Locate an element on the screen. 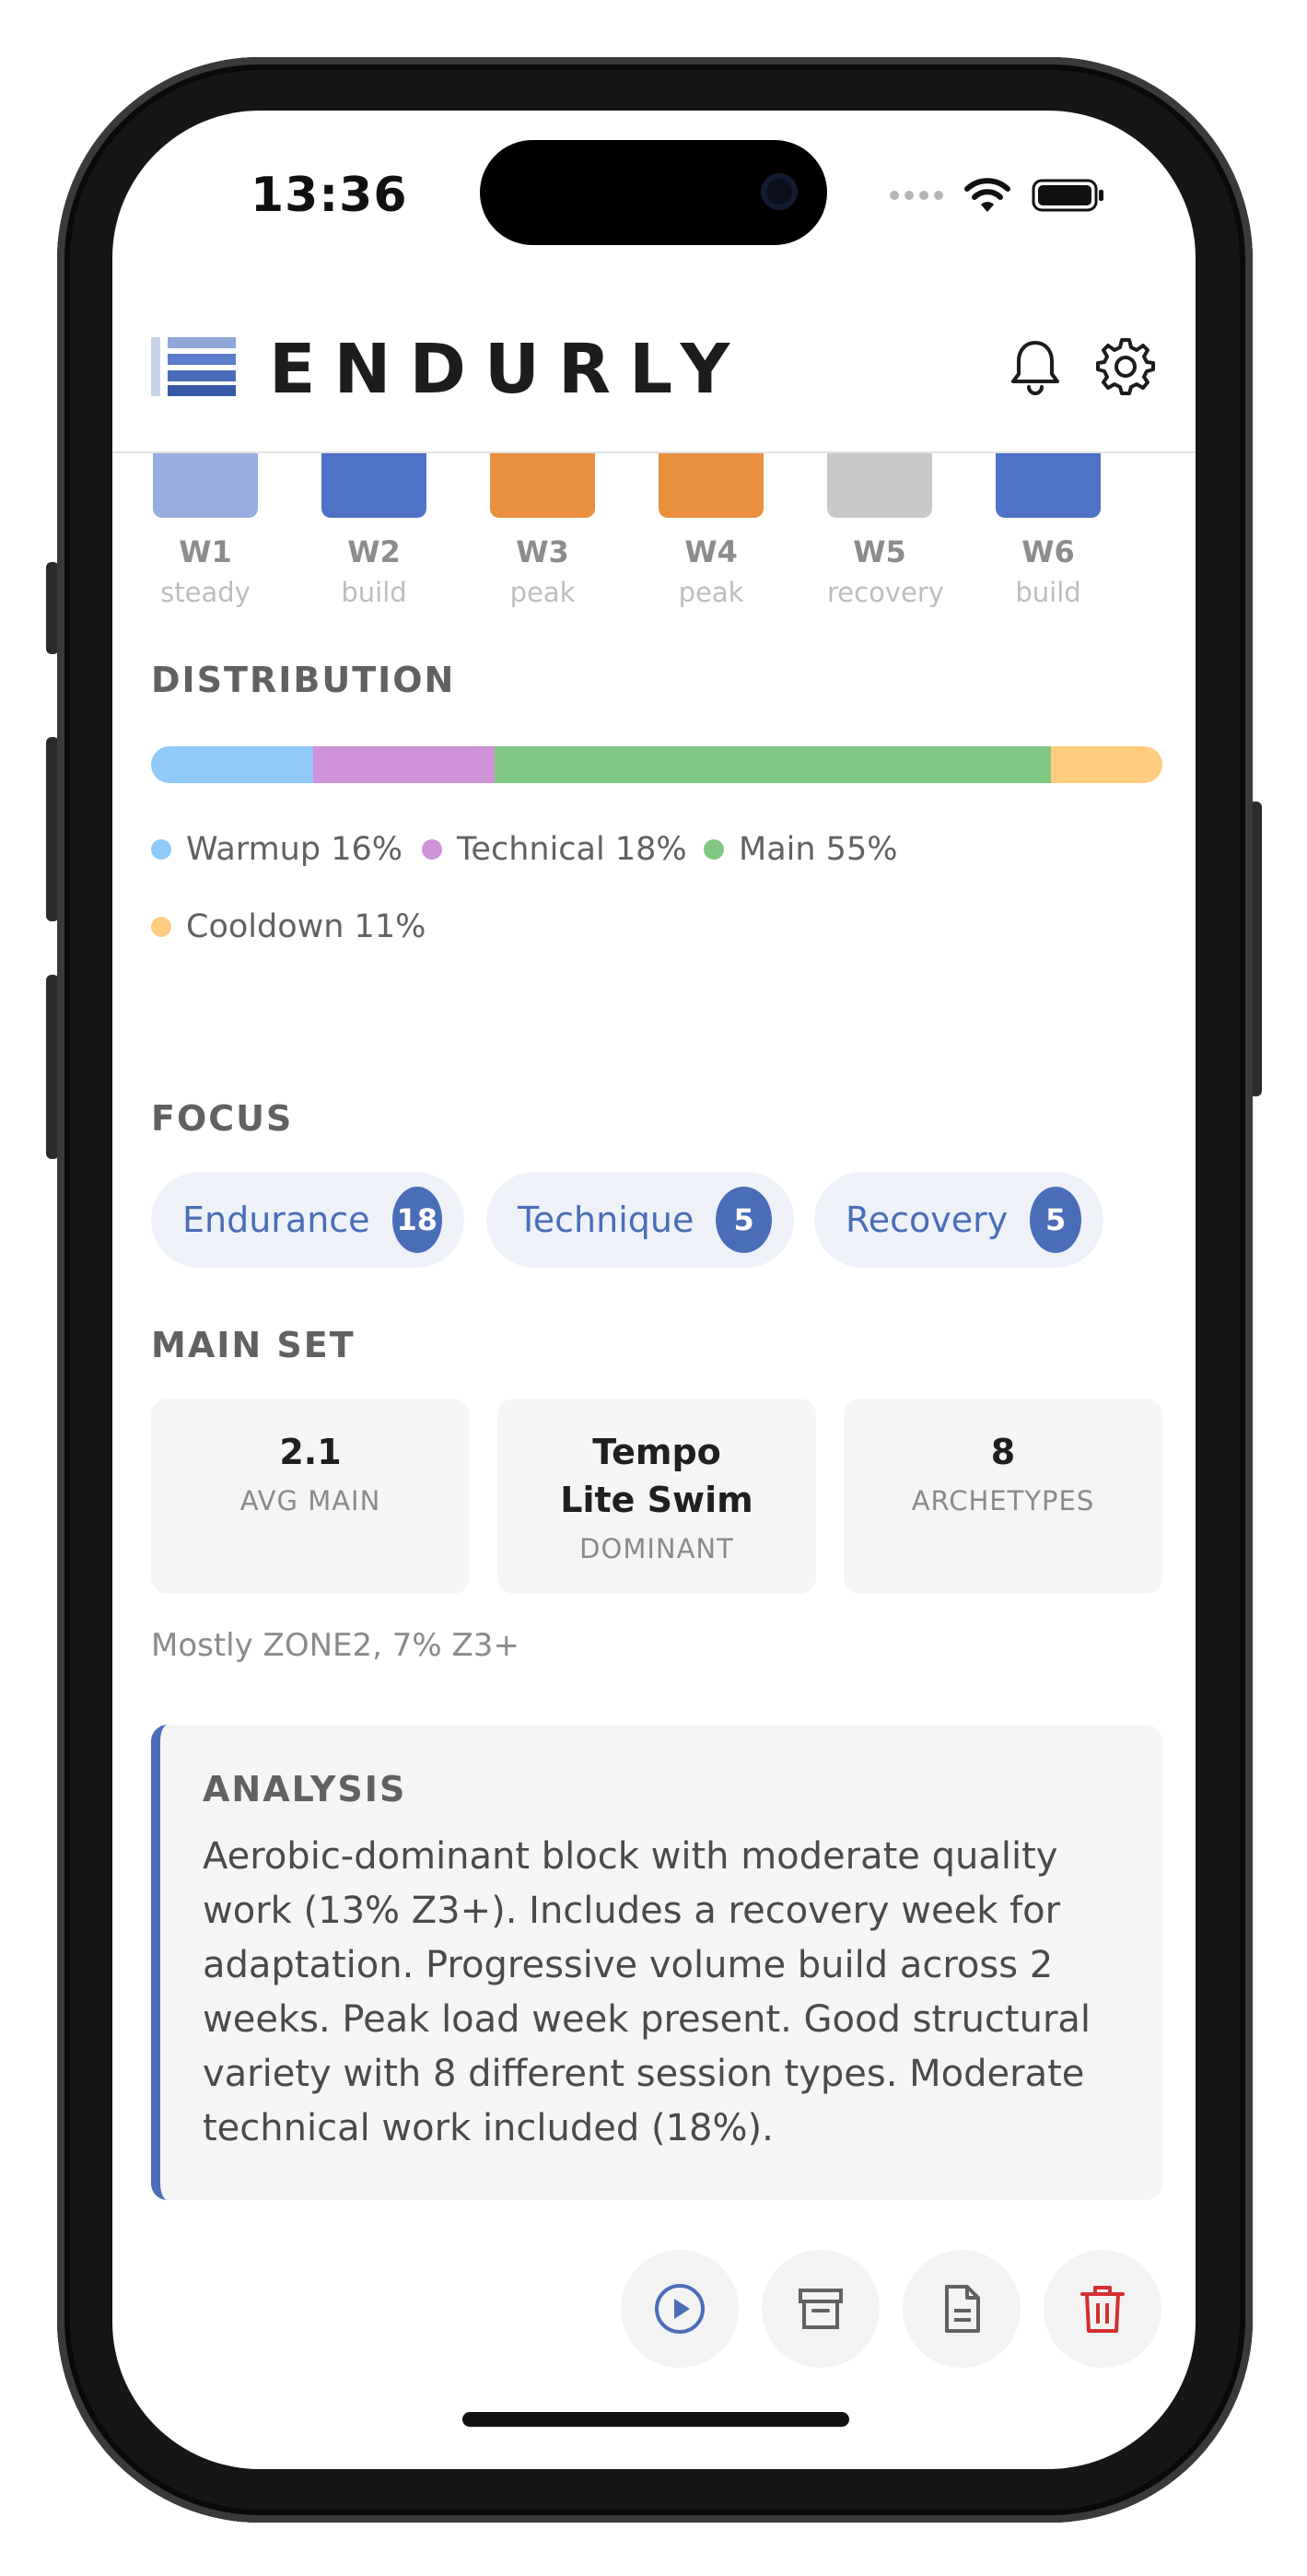 This screenshot has width=1307, height=2576. distribution-bar is located at coordinates (657, 764).